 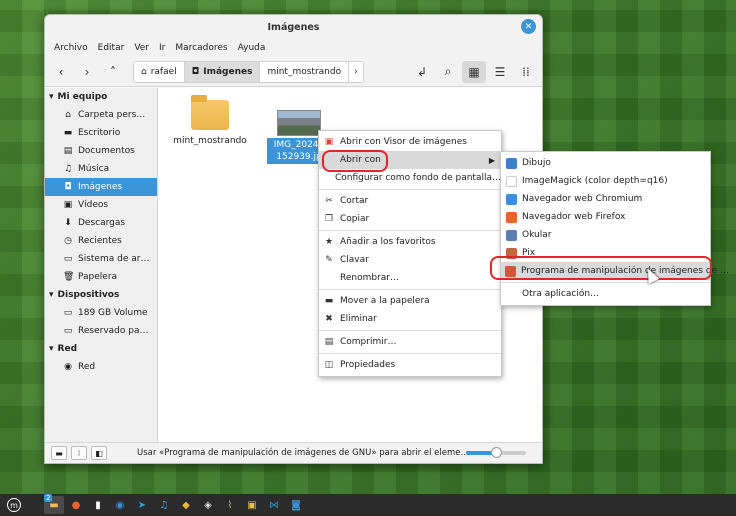 What do you see at coordinates (101, 97) in the screenshot?
I see `sidebar-section-mi-equipo: ▾ Mi equipo` at bounding box center [101, 97].